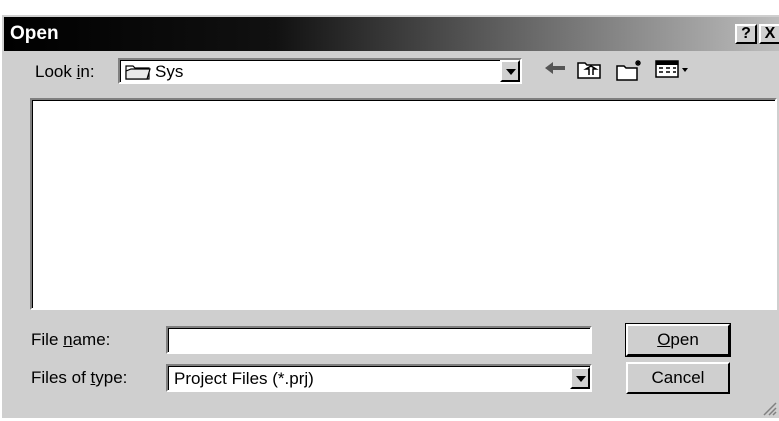 This screenshot has height=421, width=779. What do you see at coordinates (34, 33) in the screenshot?
I see `dialog-title: Open` at bounding box center [34, 33].